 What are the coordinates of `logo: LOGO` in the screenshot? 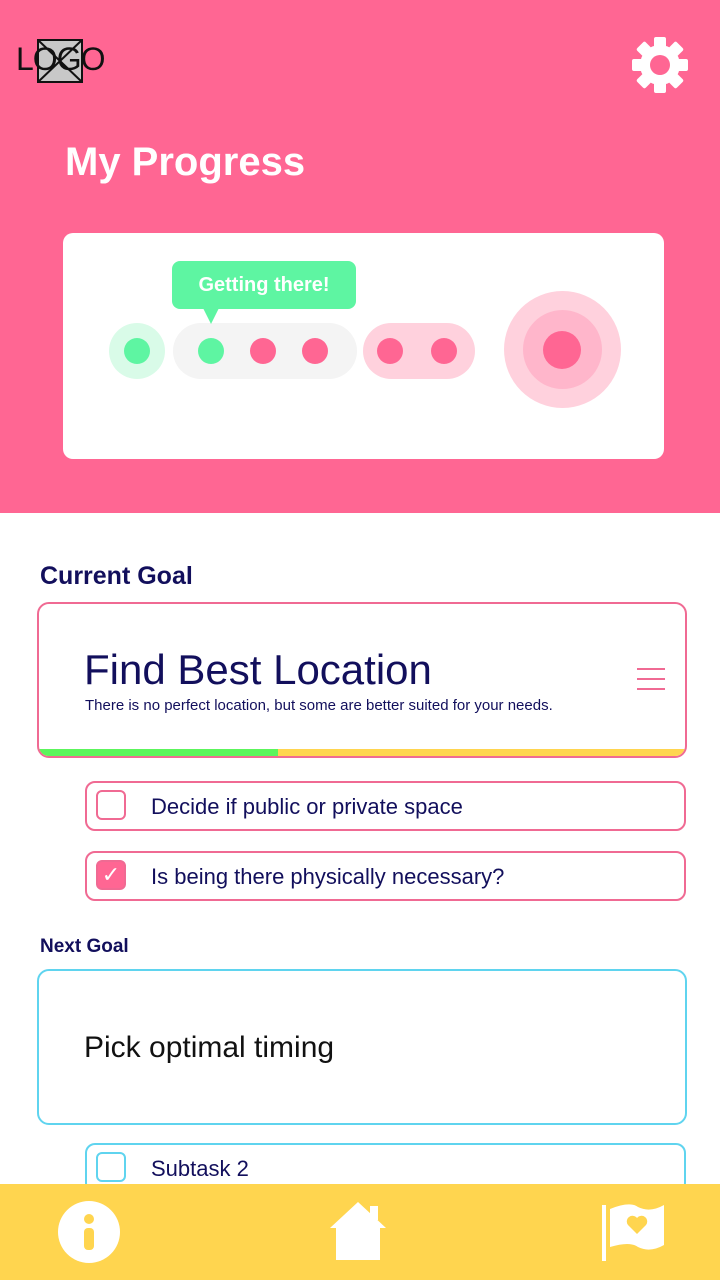 It's located at (61, 61).